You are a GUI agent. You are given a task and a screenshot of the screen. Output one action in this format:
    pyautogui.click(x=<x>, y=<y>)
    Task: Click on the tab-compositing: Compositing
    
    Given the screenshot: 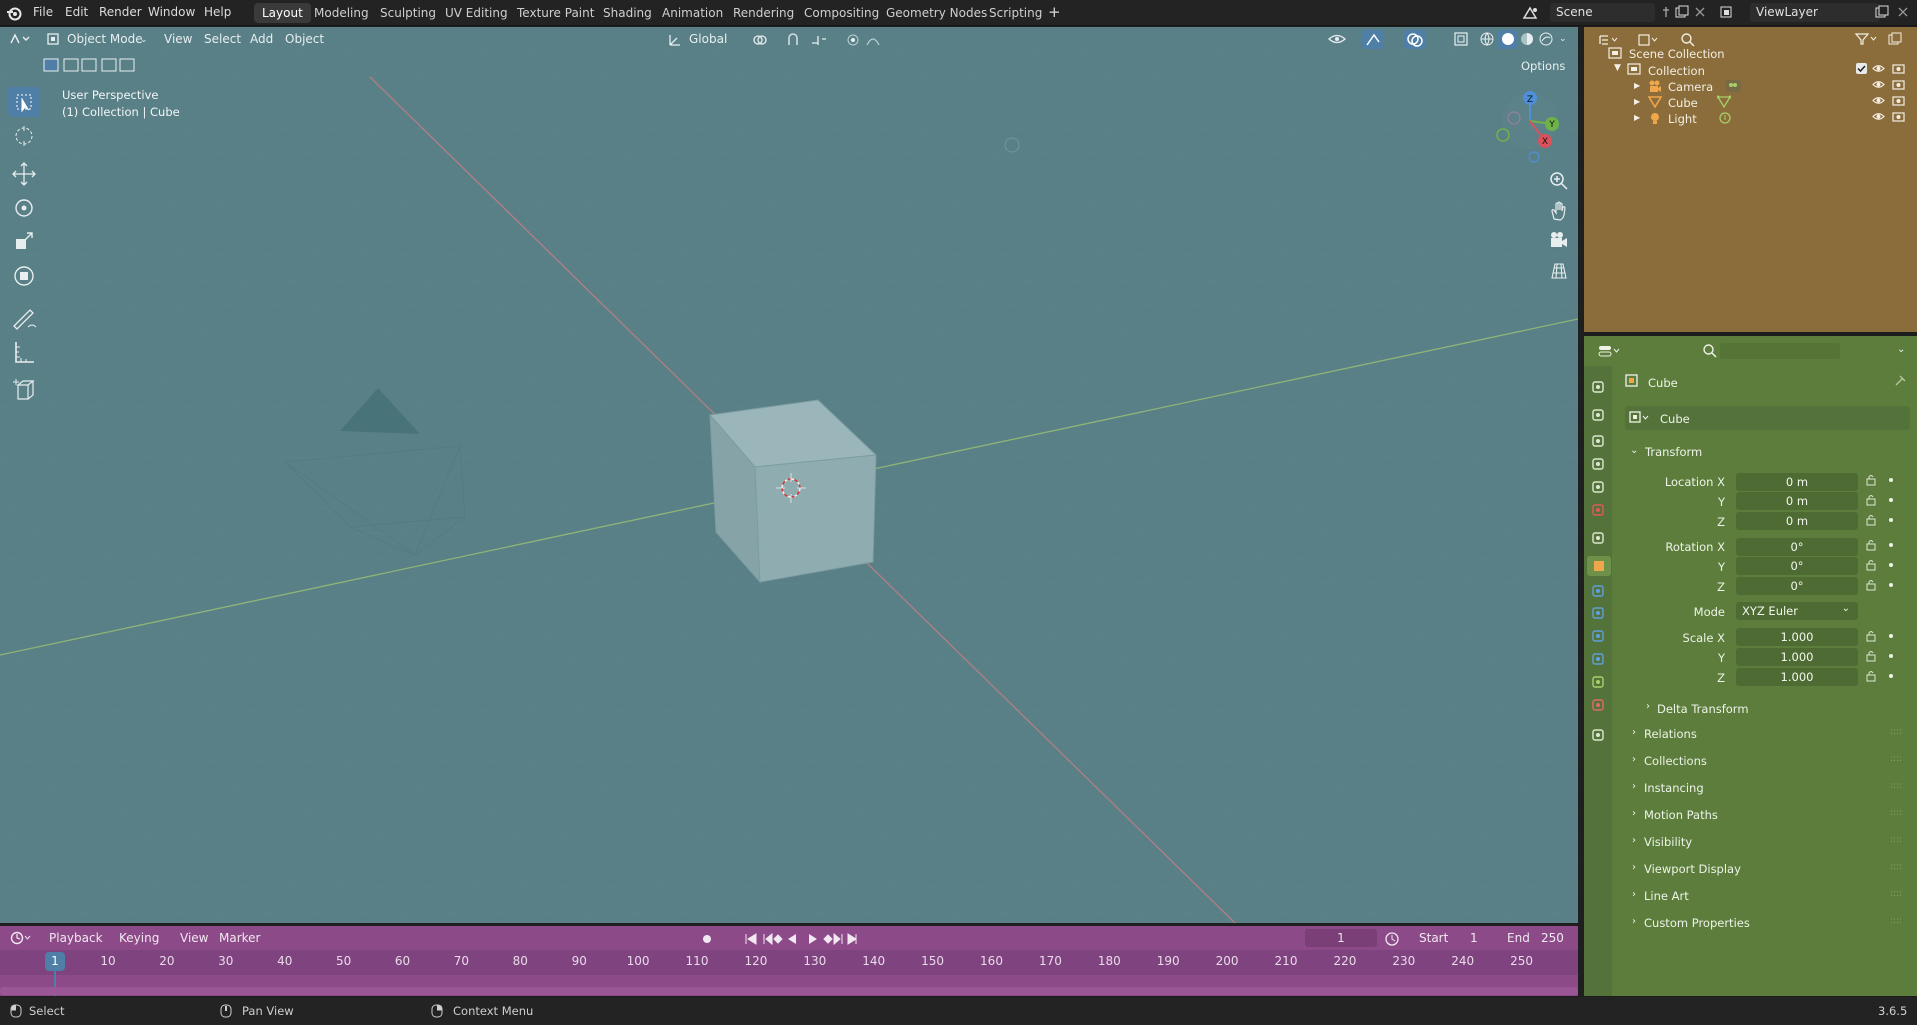 What is the action you would take?
    pyautogui.click(x=841, y=13)
    